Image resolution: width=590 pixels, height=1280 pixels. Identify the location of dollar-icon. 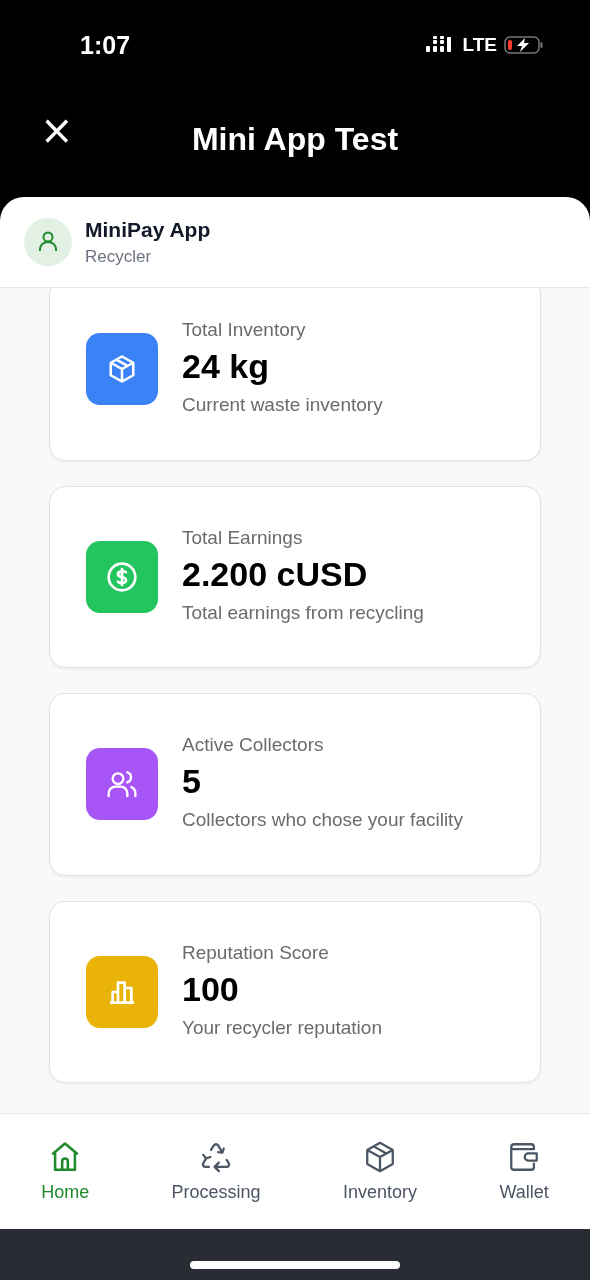
(122, 576).